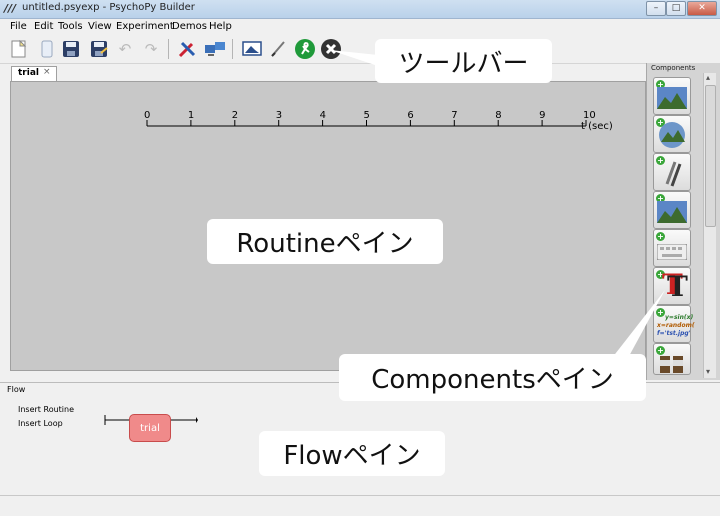 The height and width of the screenshot is (516, 720). I want to click on movie-component-icon: +, so click(672, 134).